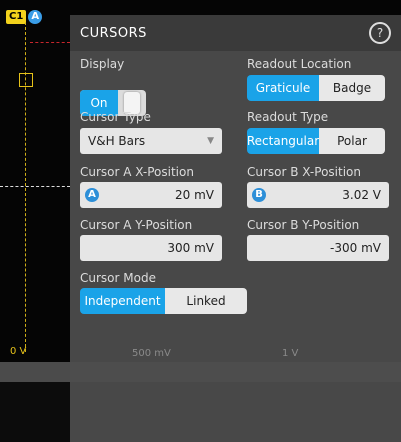 The image size is (401, 442). Describe the element at coordinates (136, 225) in the screenshot. I see `cursor-a-y-label: Cursor A Y-Position` at that location.